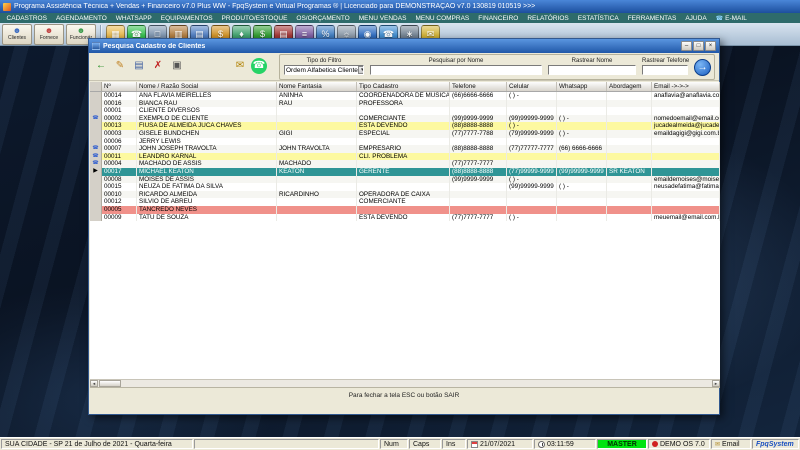 The width and height of the screenshot is (800, 450). I want to click on column-header-celular: Celular, so click(532, 86).